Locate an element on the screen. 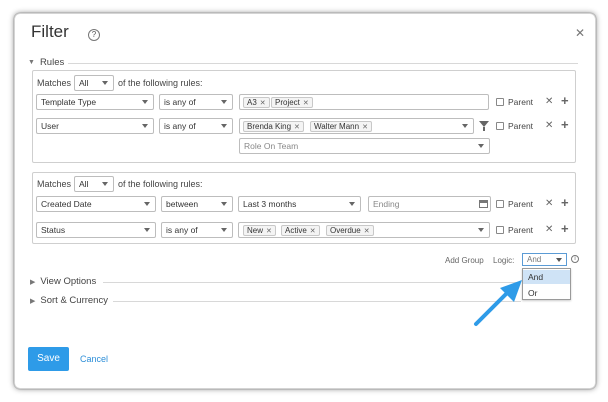 This screenshot has height=402, width=608. sort-currency-label: Sort & Currency is located at coordinates (74, 300).